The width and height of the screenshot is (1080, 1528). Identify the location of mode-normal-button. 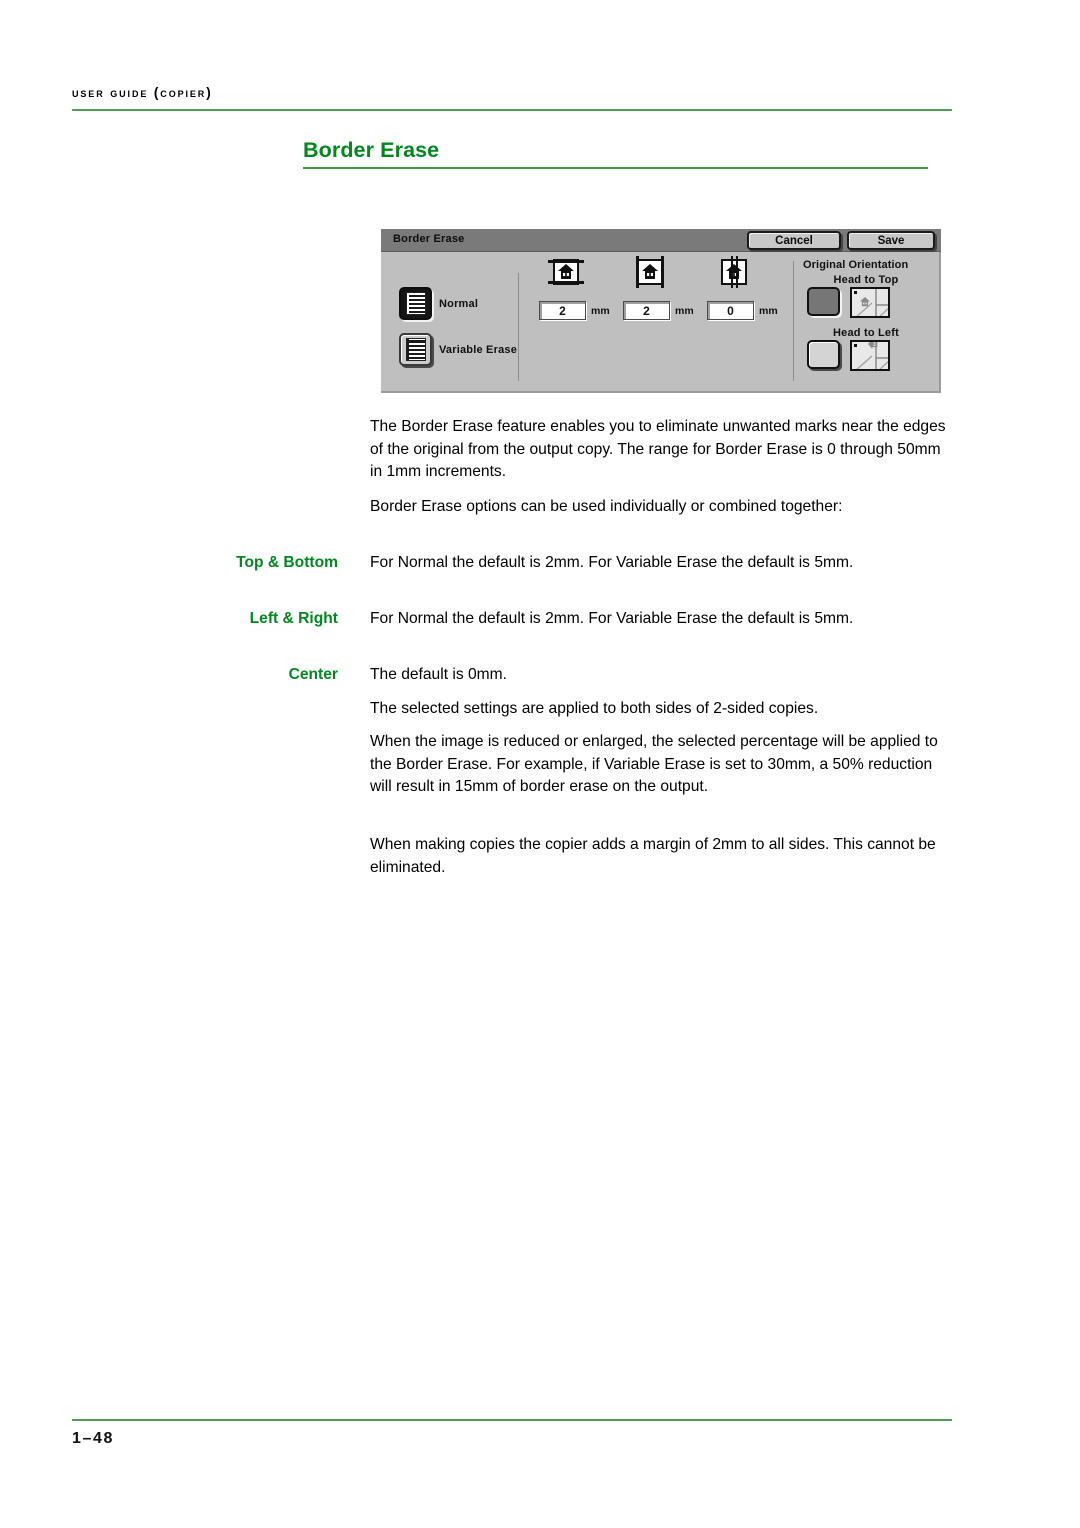
(415, 303).